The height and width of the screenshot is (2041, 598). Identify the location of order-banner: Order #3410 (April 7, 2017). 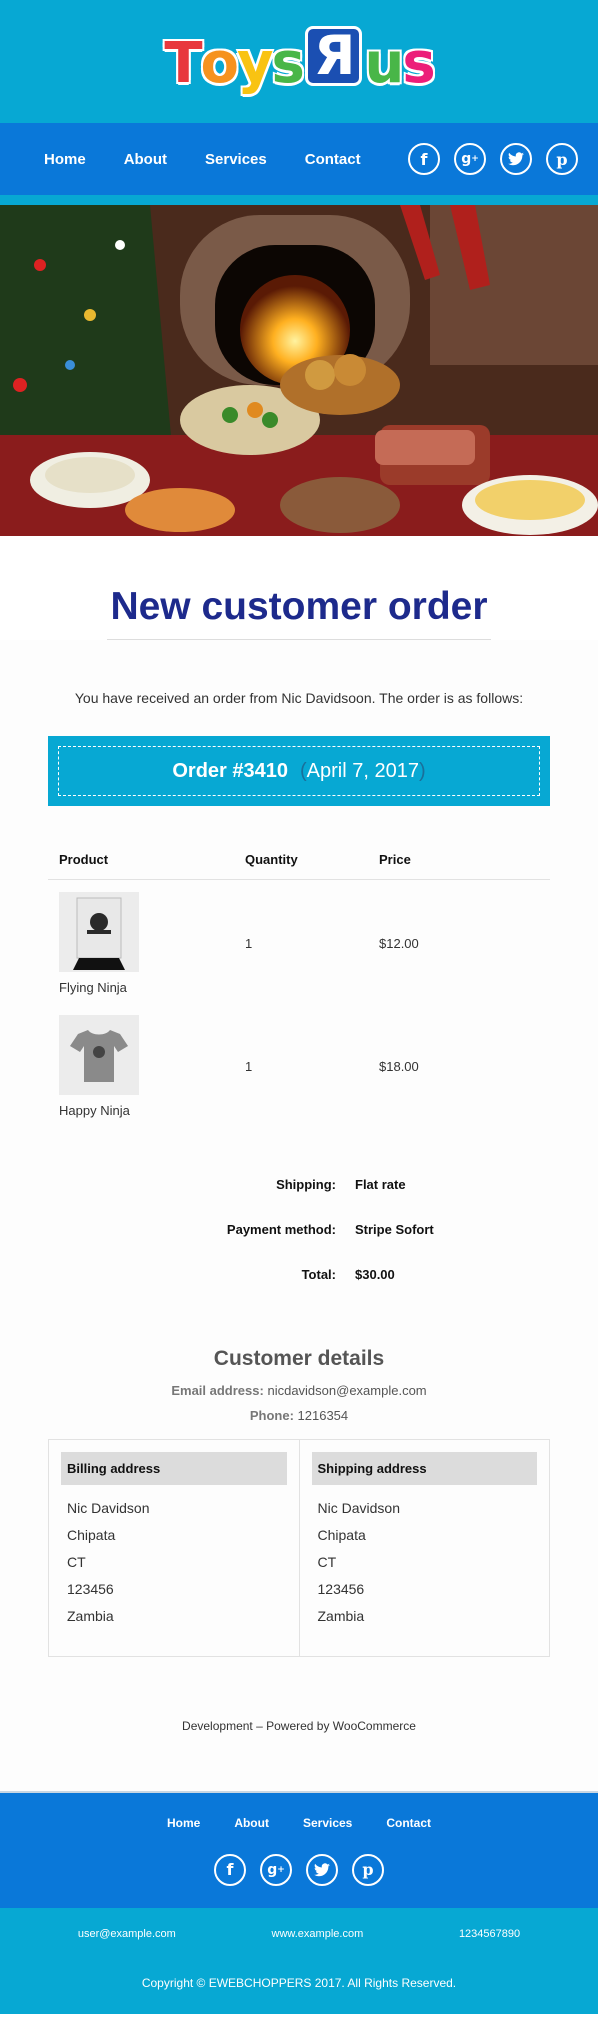
(299, 771).